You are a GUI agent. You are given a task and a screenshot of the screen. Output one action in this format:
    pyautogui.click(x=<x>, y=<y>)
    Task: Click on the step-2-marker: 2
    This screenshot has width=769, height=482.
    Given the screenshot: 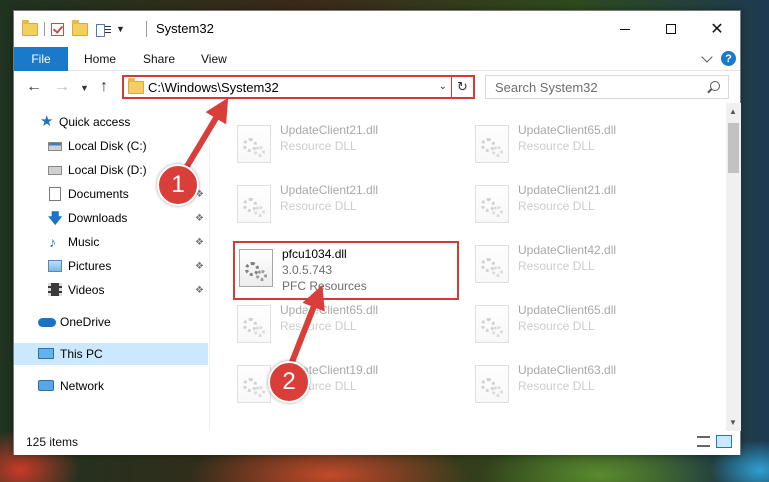 What is the action you would take?
    pyautogui.click(x=289, y=382)
    